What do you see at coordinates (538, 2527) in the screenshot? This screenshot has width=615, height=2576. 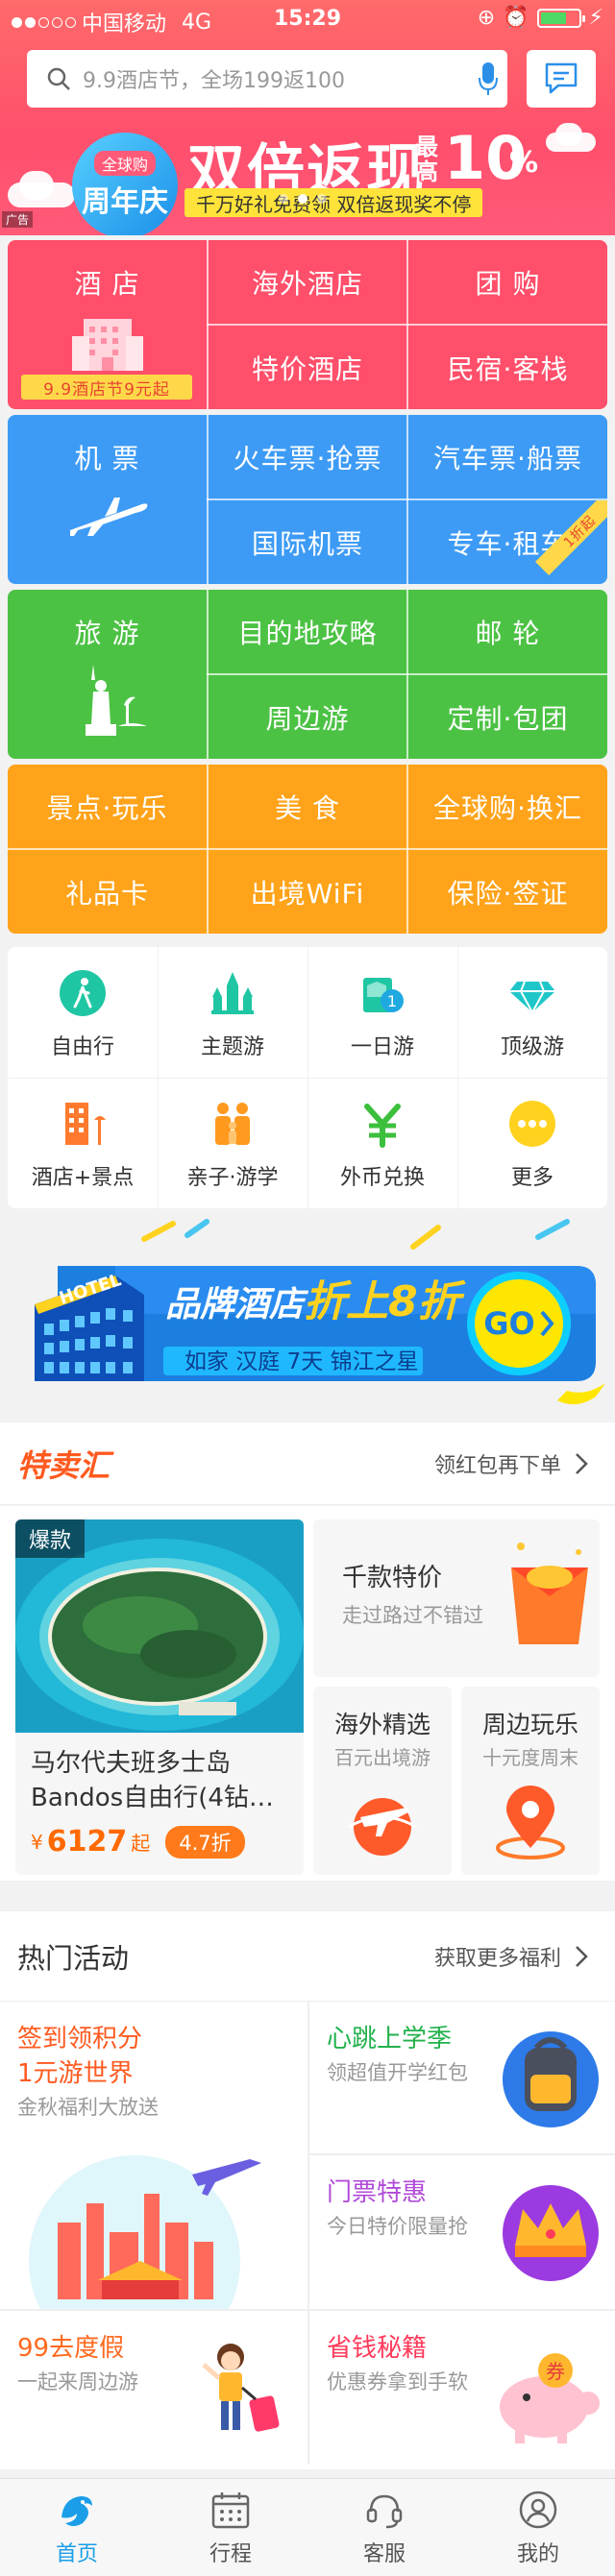 I see `tab-profile: 我的` at bounding box center [538, 2527].